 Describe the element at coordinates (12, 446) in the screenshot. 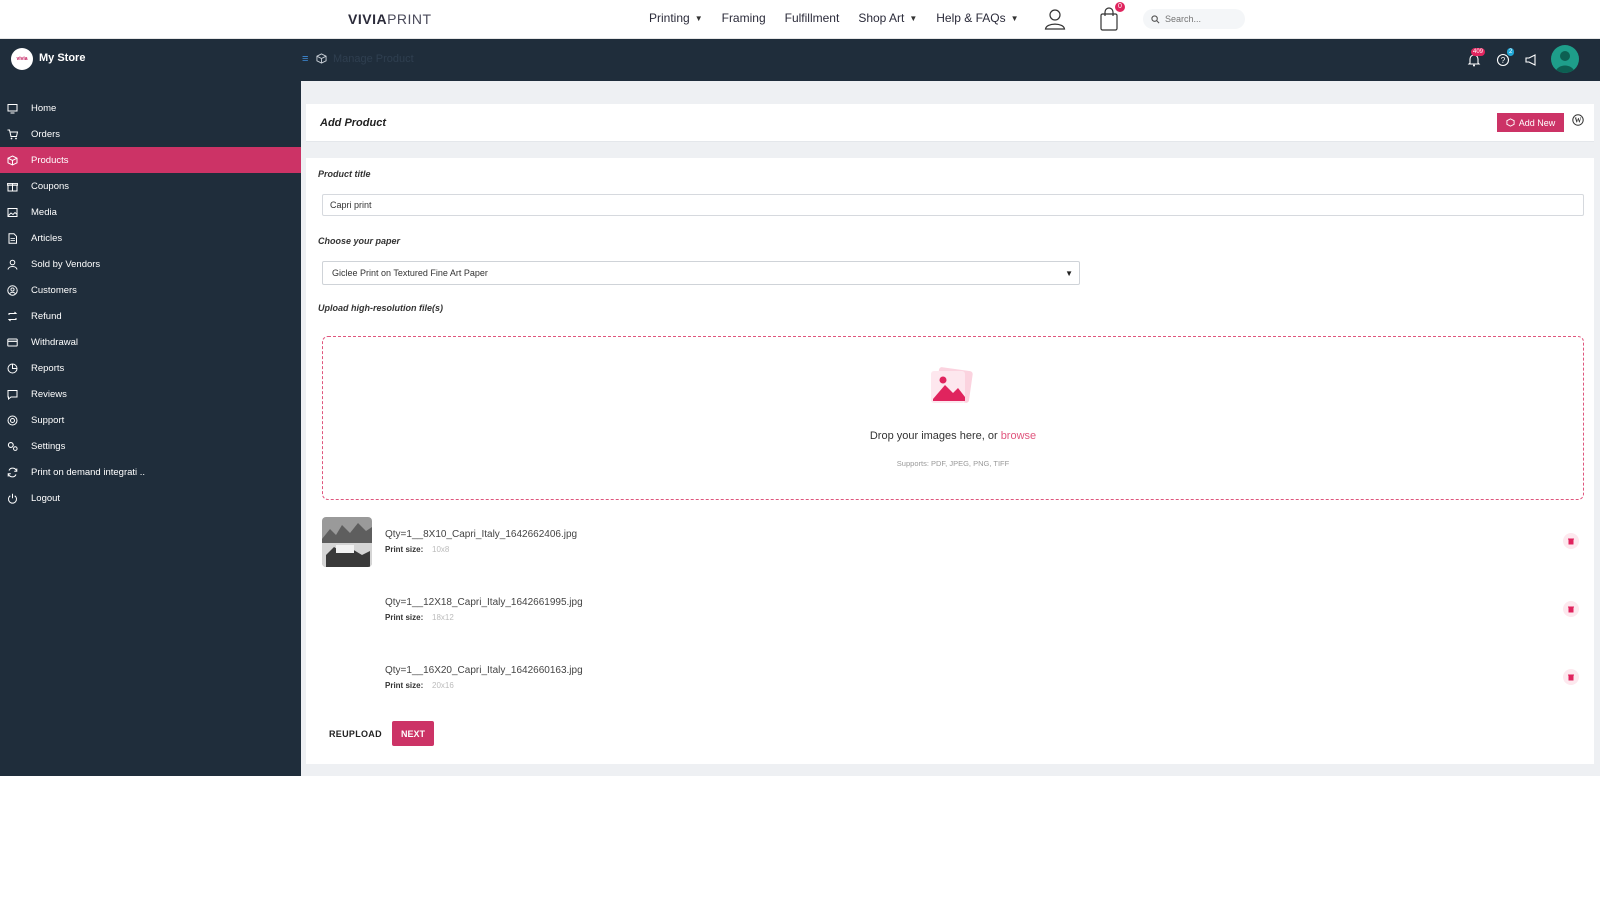

I see `cogs-icon` at that location.